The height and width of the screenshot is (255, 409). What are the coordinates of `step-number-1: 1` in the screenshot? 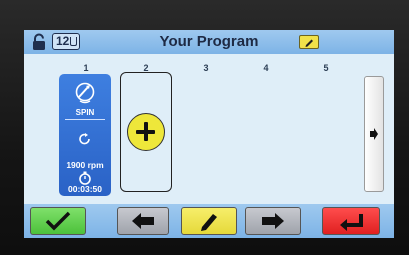 It's located at (86, 68).